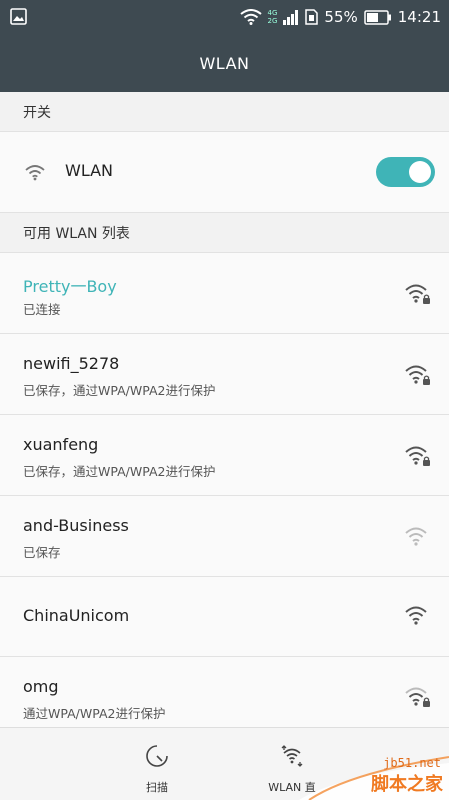 This screenshot has width=449, height=800. Describe the element at coordinates (224, 617) in the screenshot. I see `network-row-chinaunicom: ChinaUnicom` at that location.